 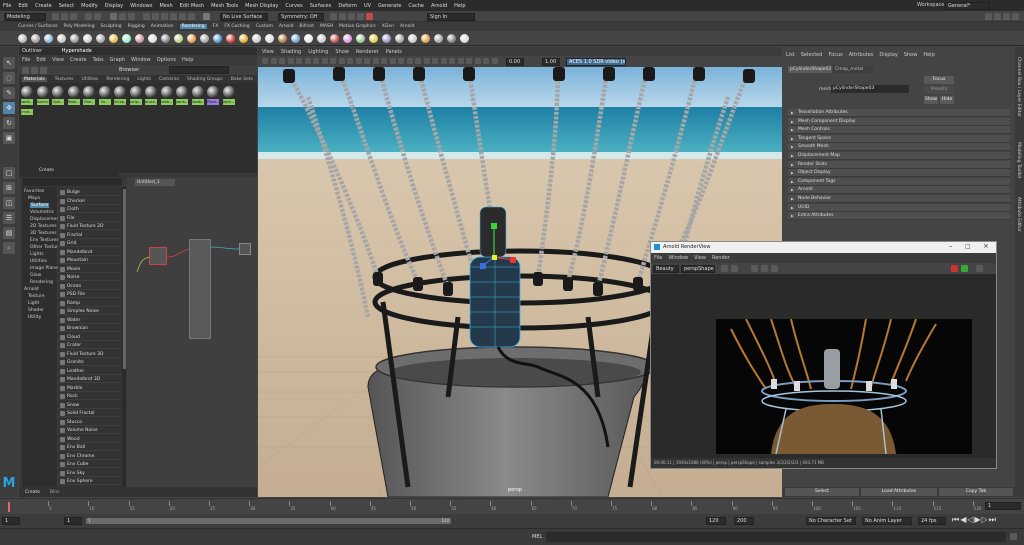 What do you see at coordinates (964, 268) in the screenshot?
I see `start-render-icon` at bounding box center [964, 268].